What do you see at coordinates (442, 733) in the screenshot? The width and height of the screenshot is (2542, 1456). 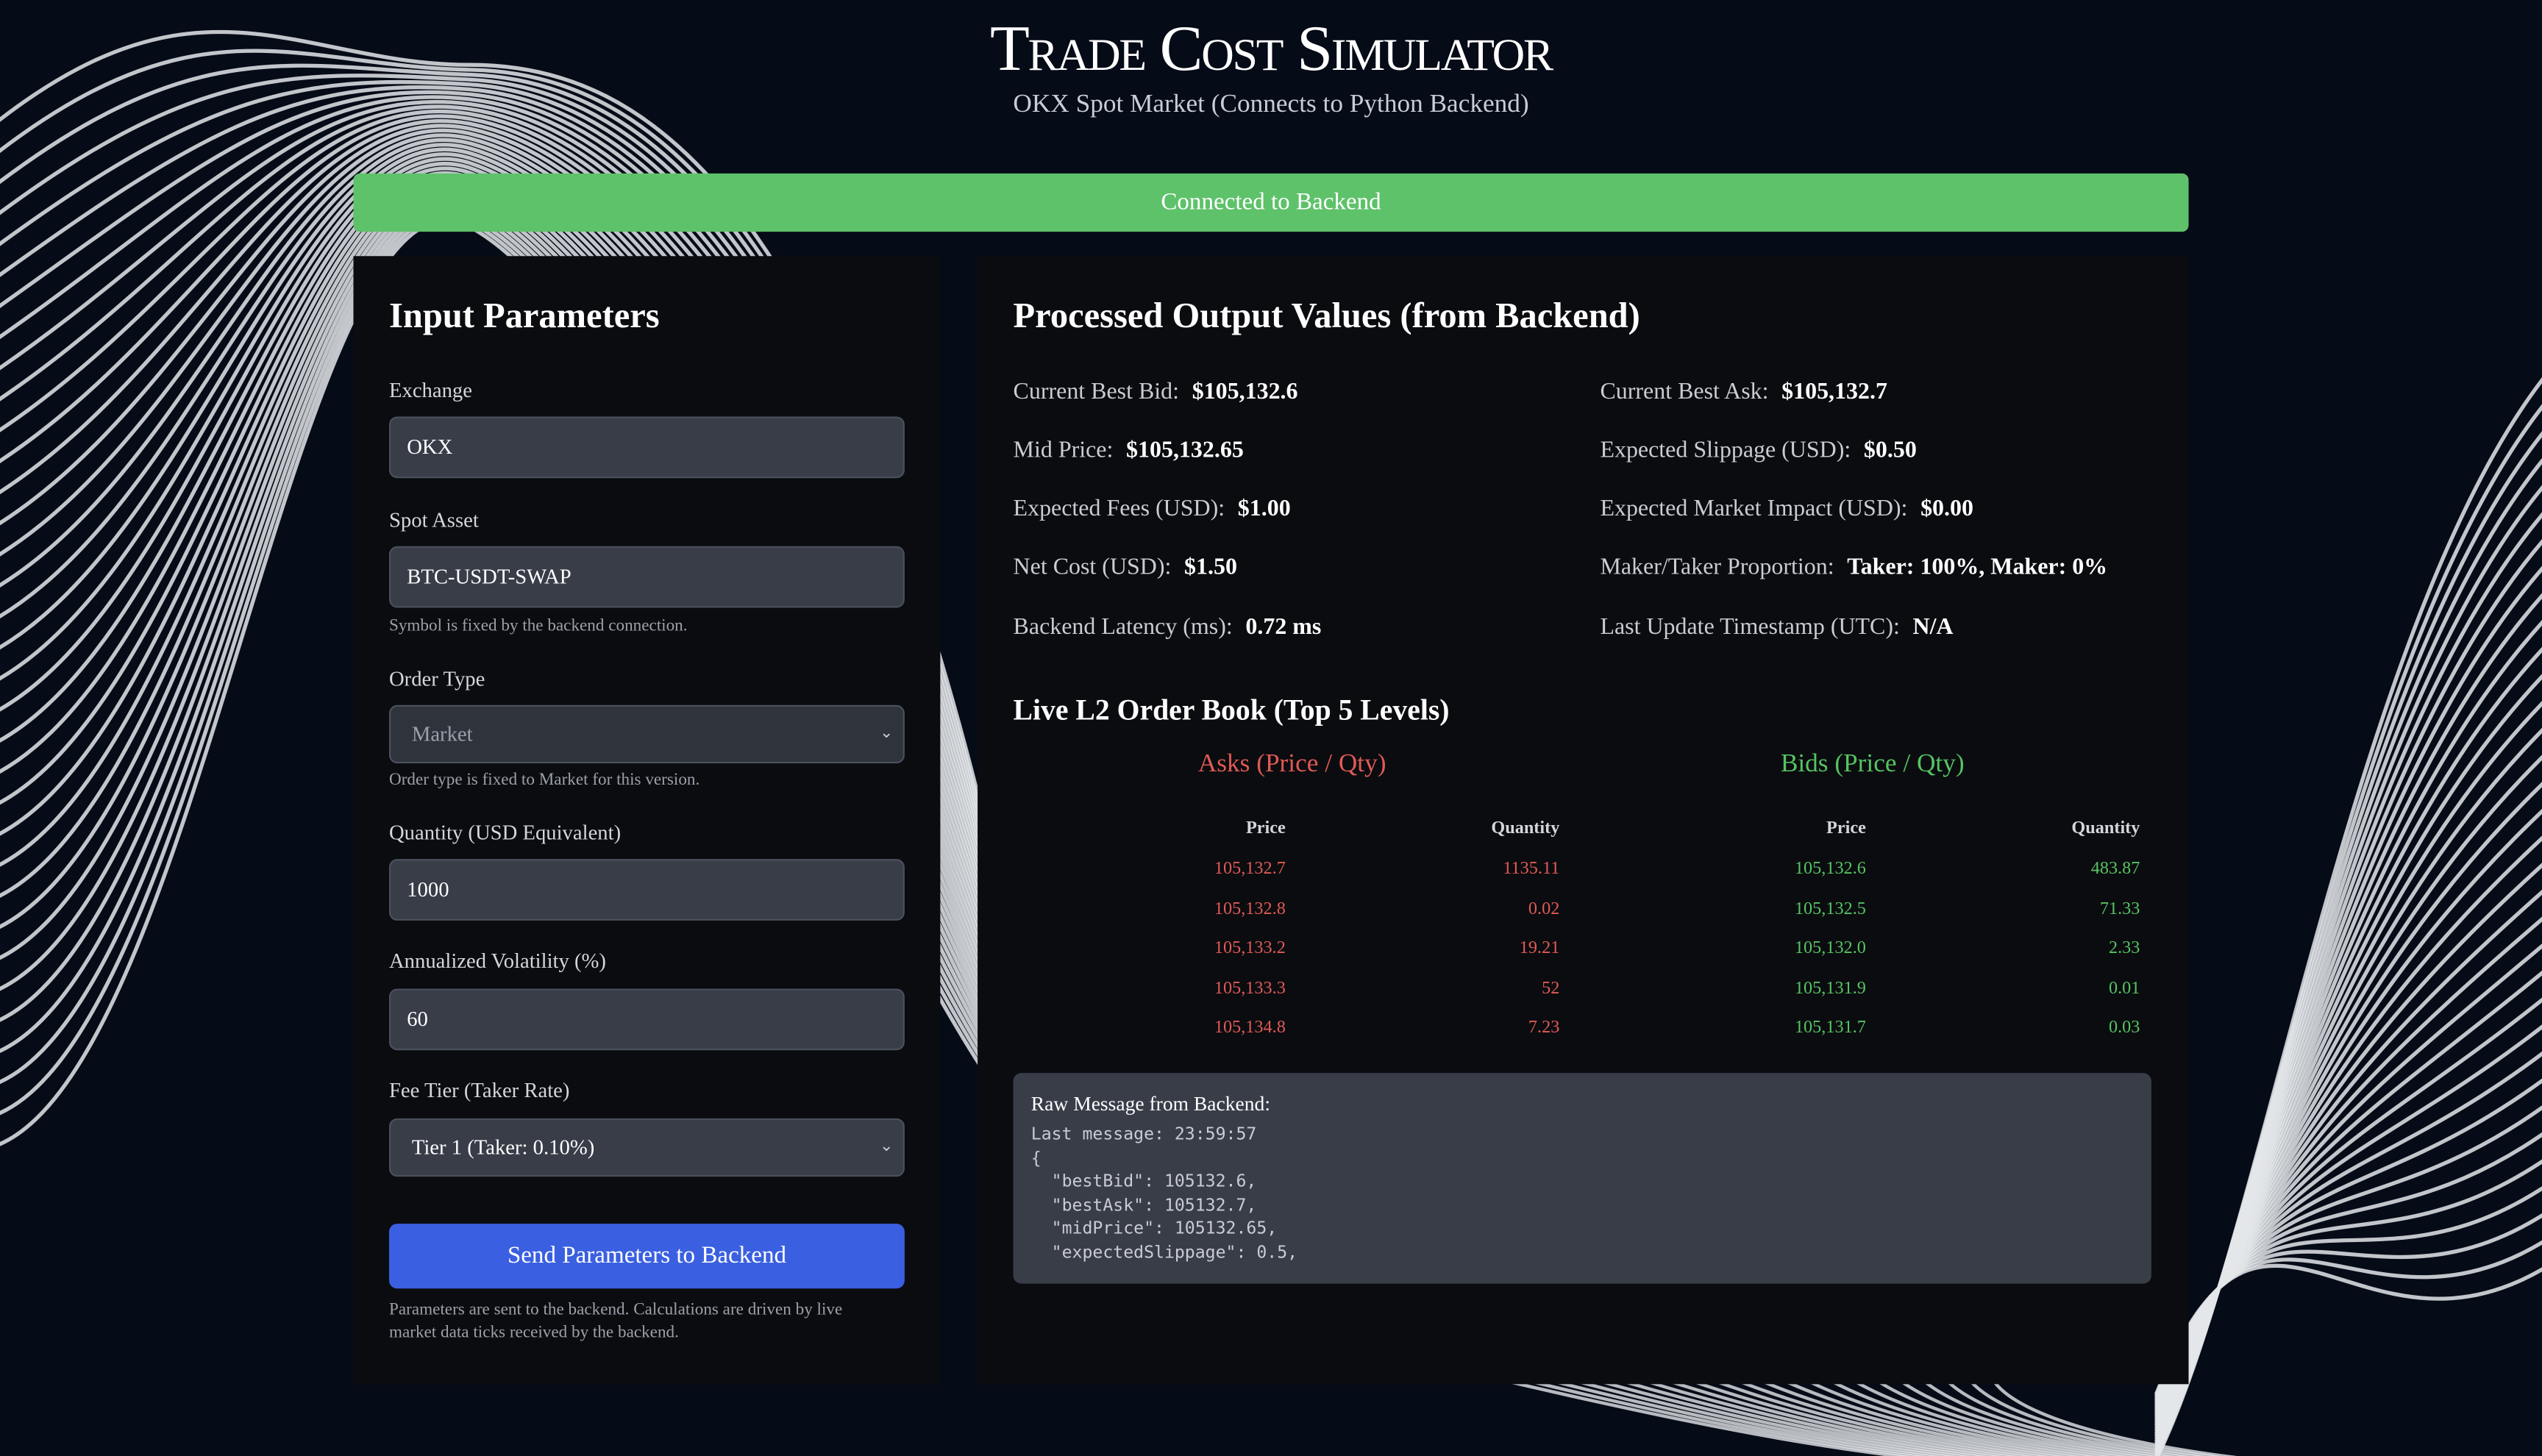 I see `order-type-value: Market` at bounding box center [442, 733].